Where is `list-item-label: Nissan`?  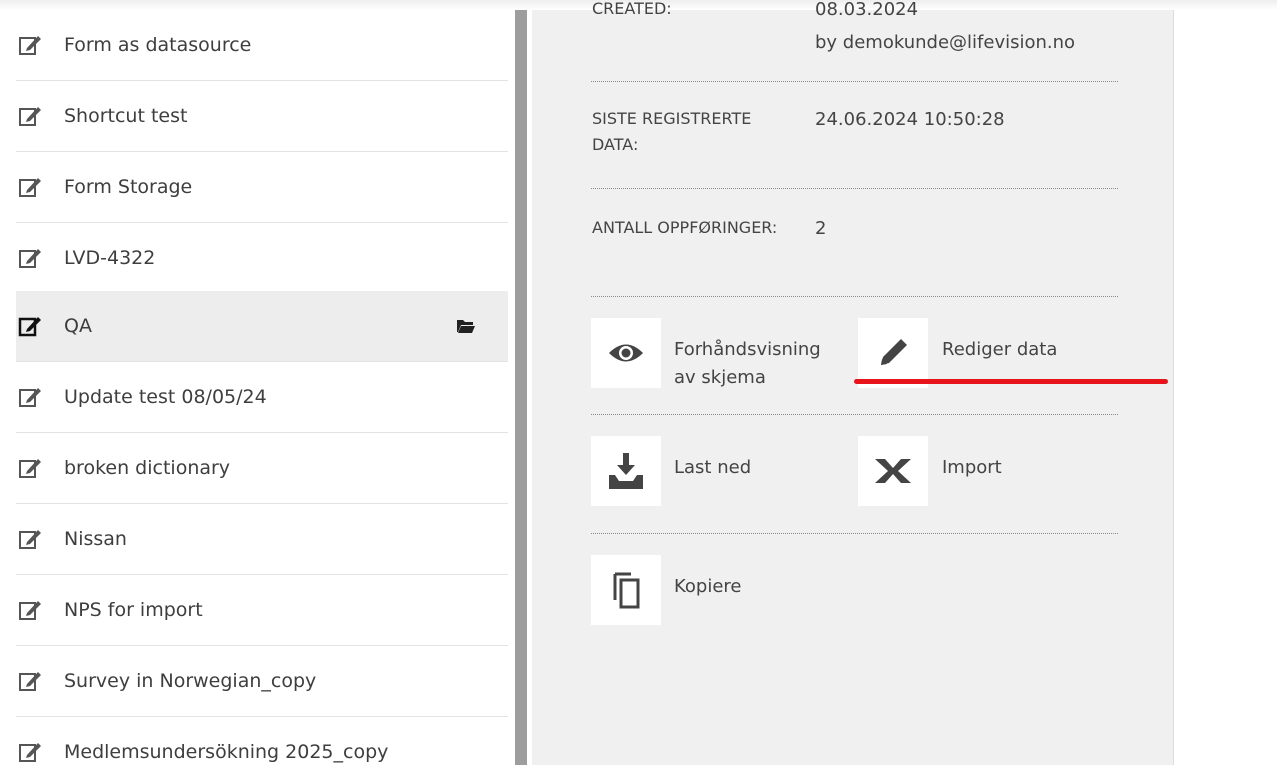 list-item-label: Nissan is located at coordinates (95, 539).